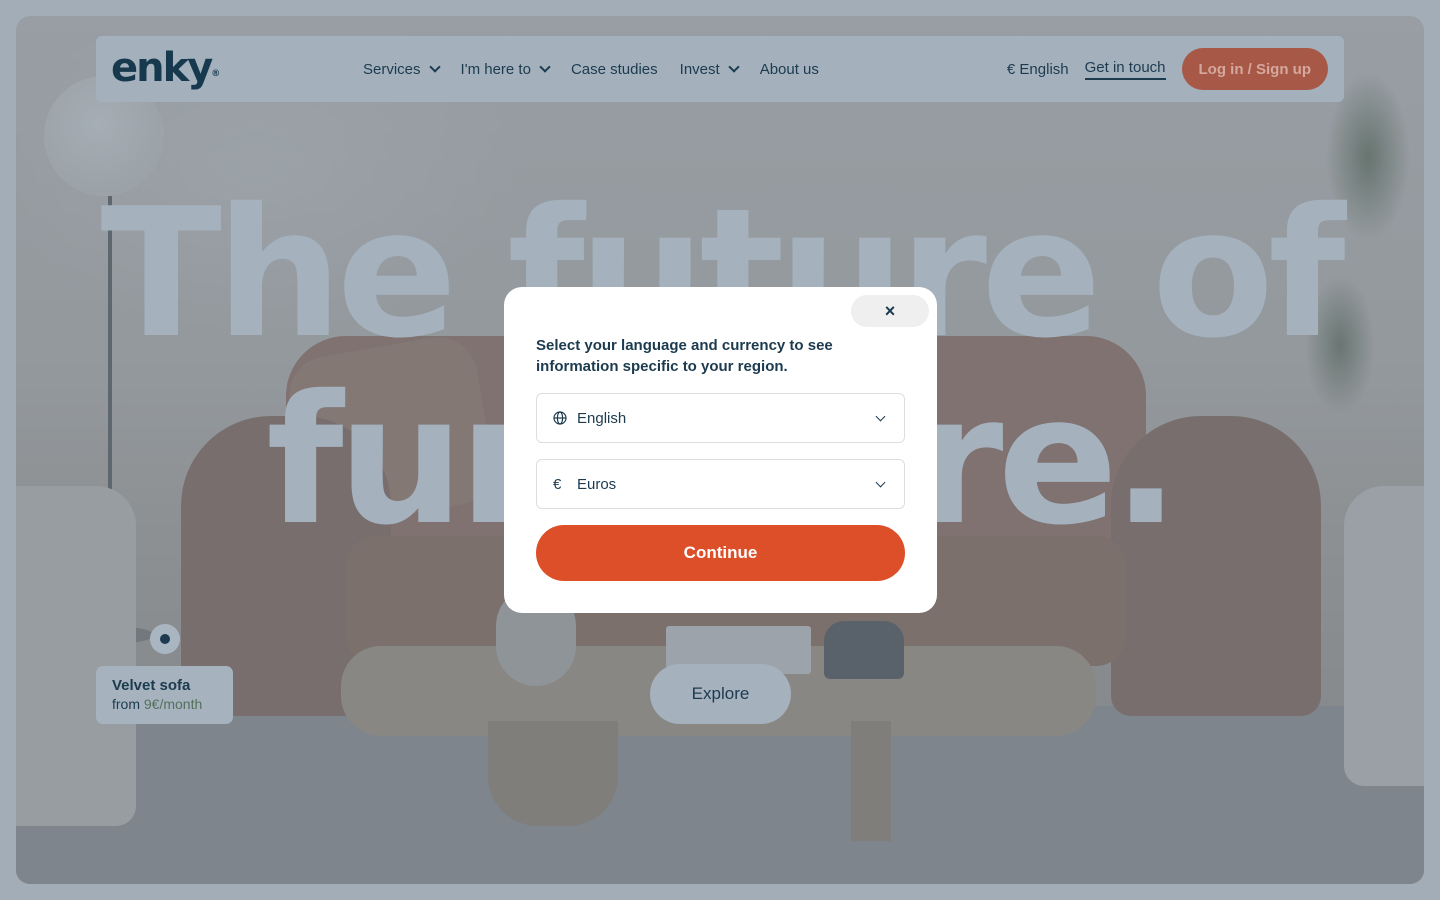 The height and width of the screenshot is (900, 1440). I want to click on nav-about-us-label: About us, so click(789, 69).